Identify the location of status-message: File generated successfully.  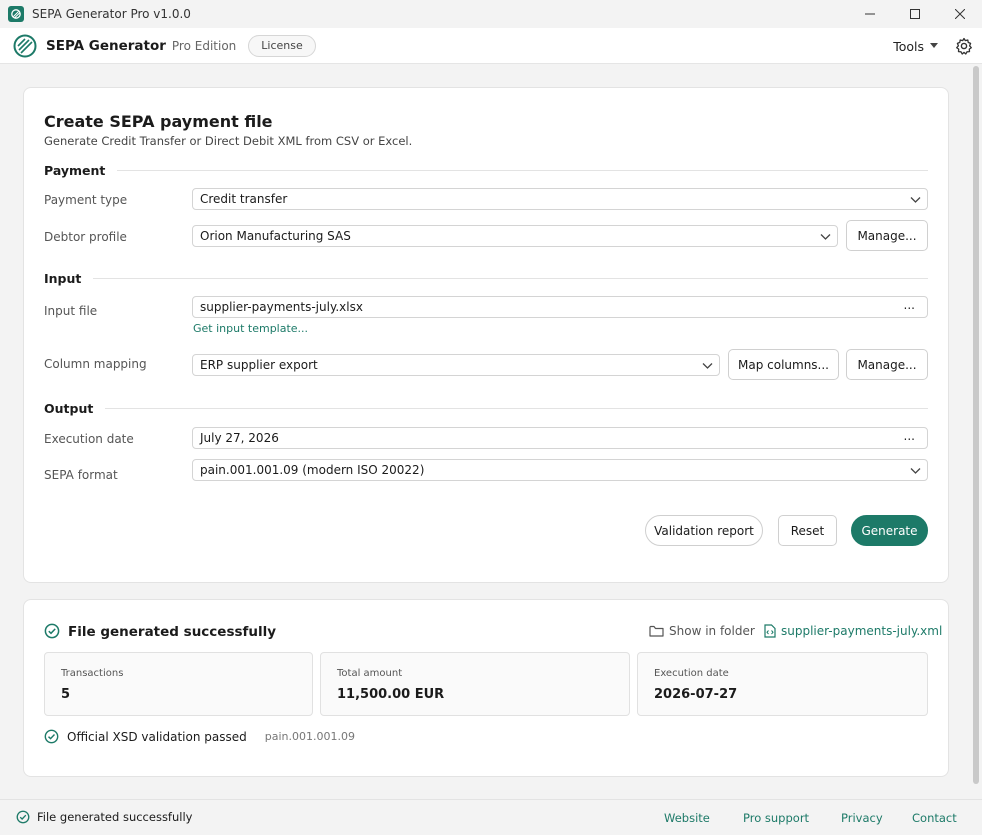
(104, 817).